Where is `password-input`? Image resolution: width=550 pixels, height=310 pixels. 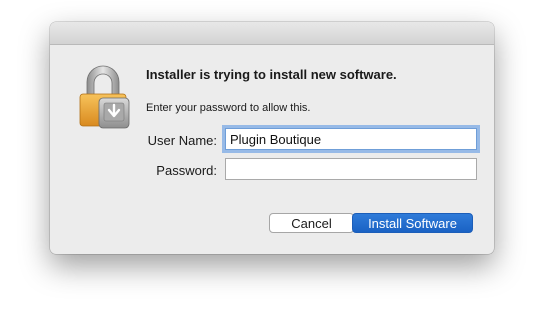
password-input is located at coordinates (351, 169).